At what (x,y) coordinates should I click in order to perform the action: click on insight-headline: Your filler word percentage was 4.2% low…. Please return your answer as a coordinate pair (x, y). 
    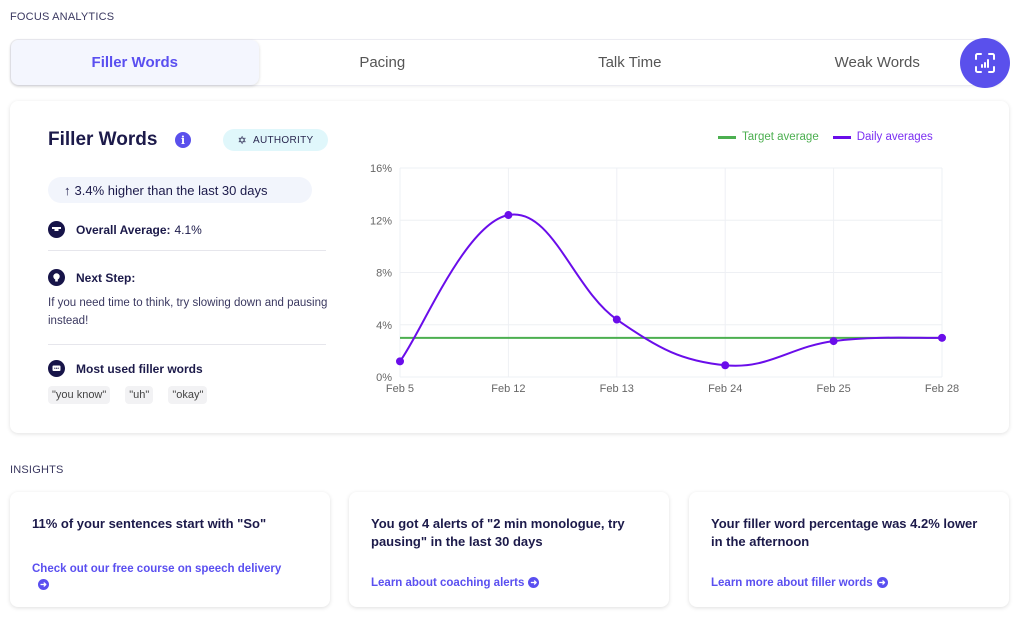
    Looking at the image, I should click on (844, 532).